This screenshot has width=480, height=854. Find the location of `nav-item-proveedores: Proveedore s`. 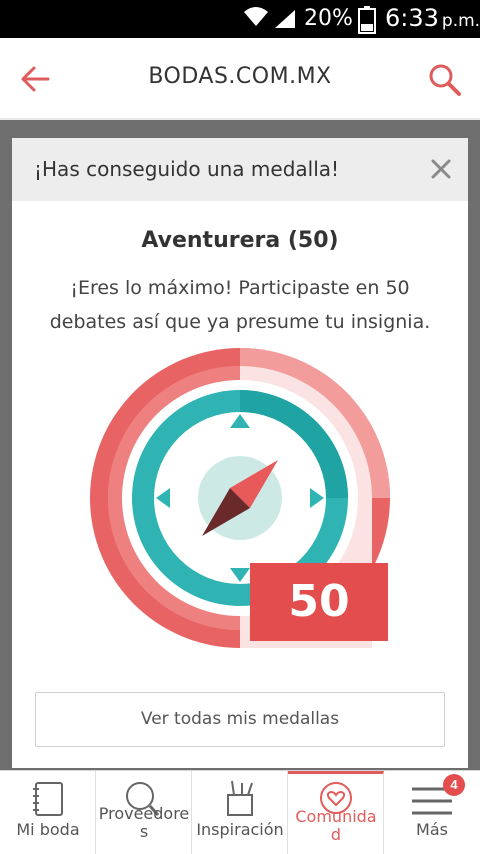

nav-item-proveedores: Proveedore s is located at coordinates (144, 812).